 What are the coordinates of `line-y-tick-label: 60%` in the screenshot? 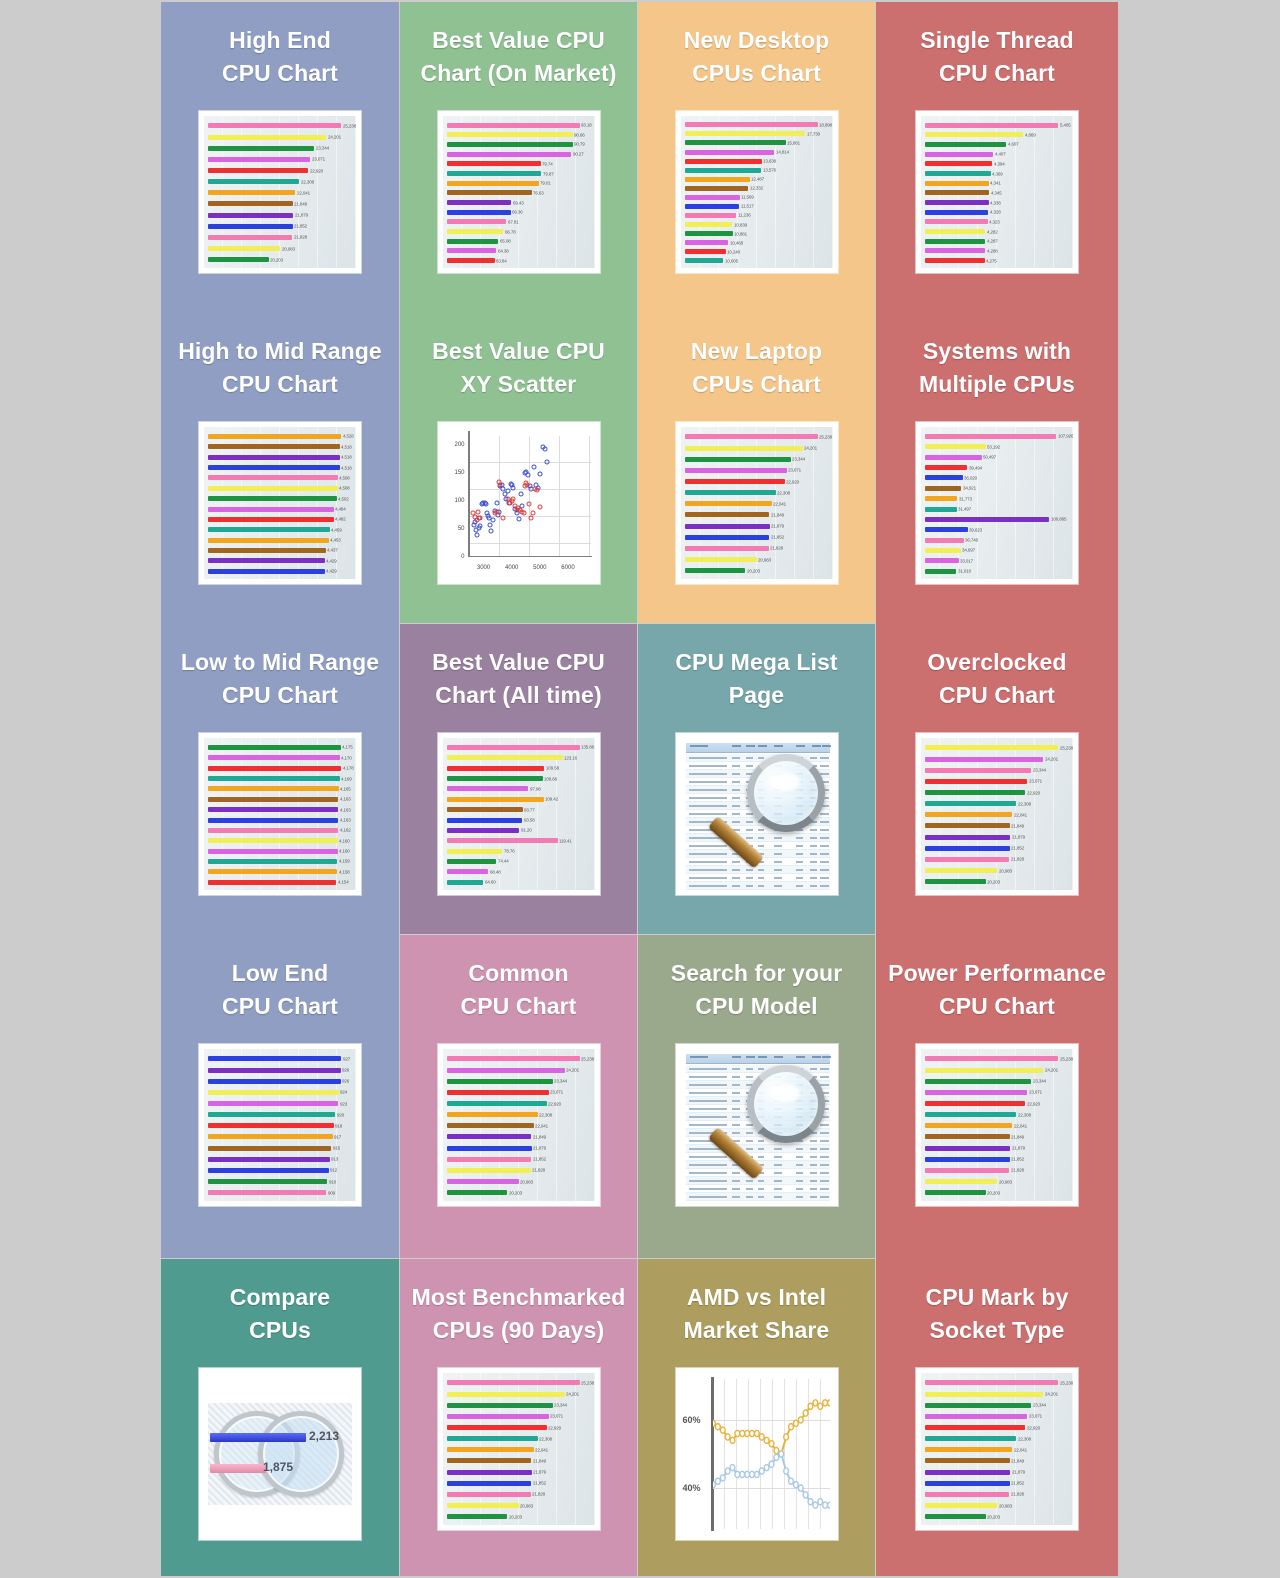 It's located at (691, 1420).